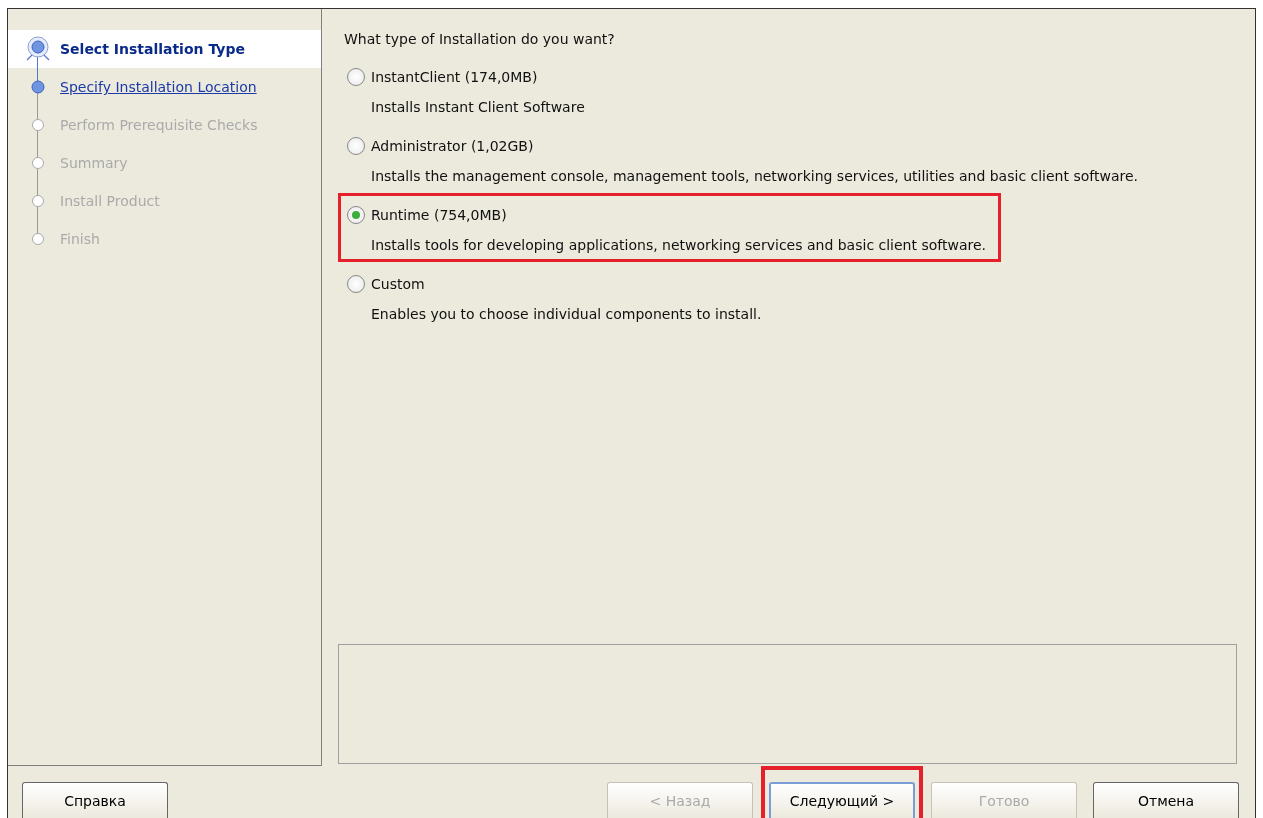  Describe the element at coordinates (754, 176) in the screenshot. I see `option-description: Installs the management console, management tools, networking services, utilities and basic client software.` at that location.